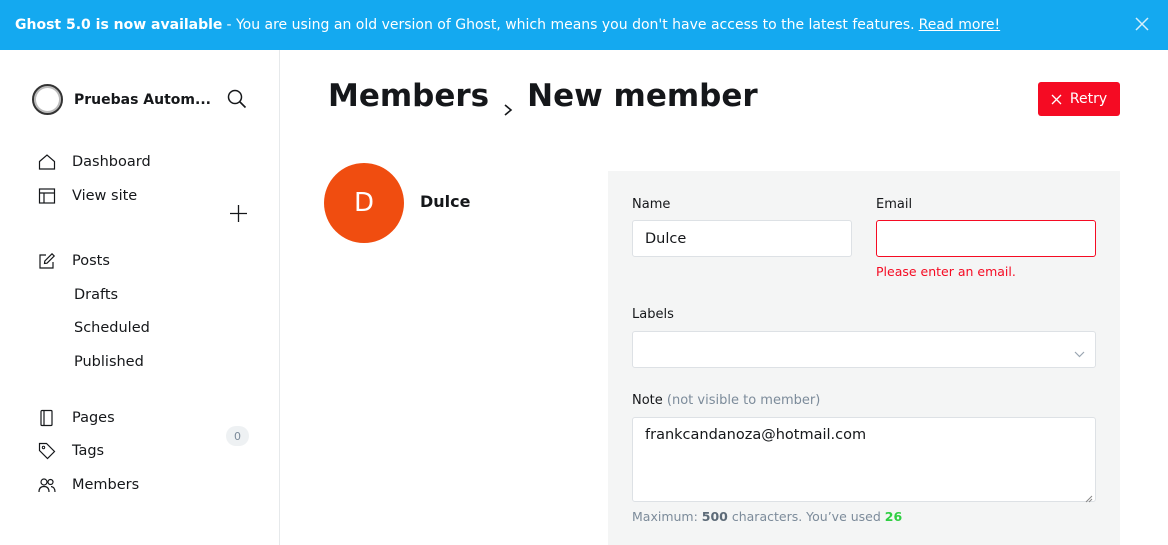 The height and width of the screenshot is (545, 1168). What do you see at coordinates (47, 485) in the screenshot?
I see `members-icon` at bounding box center [47, 485].